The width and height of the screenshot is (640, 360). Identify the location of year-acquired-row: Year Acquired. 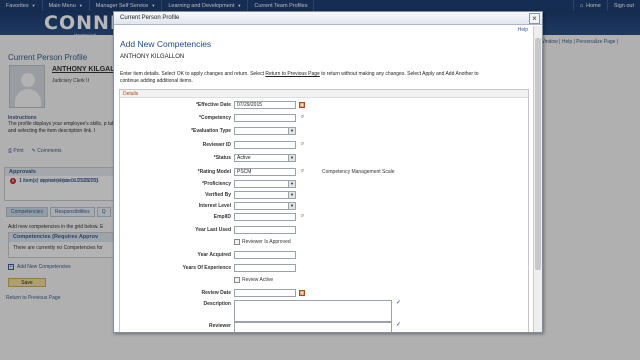
(247, 254).